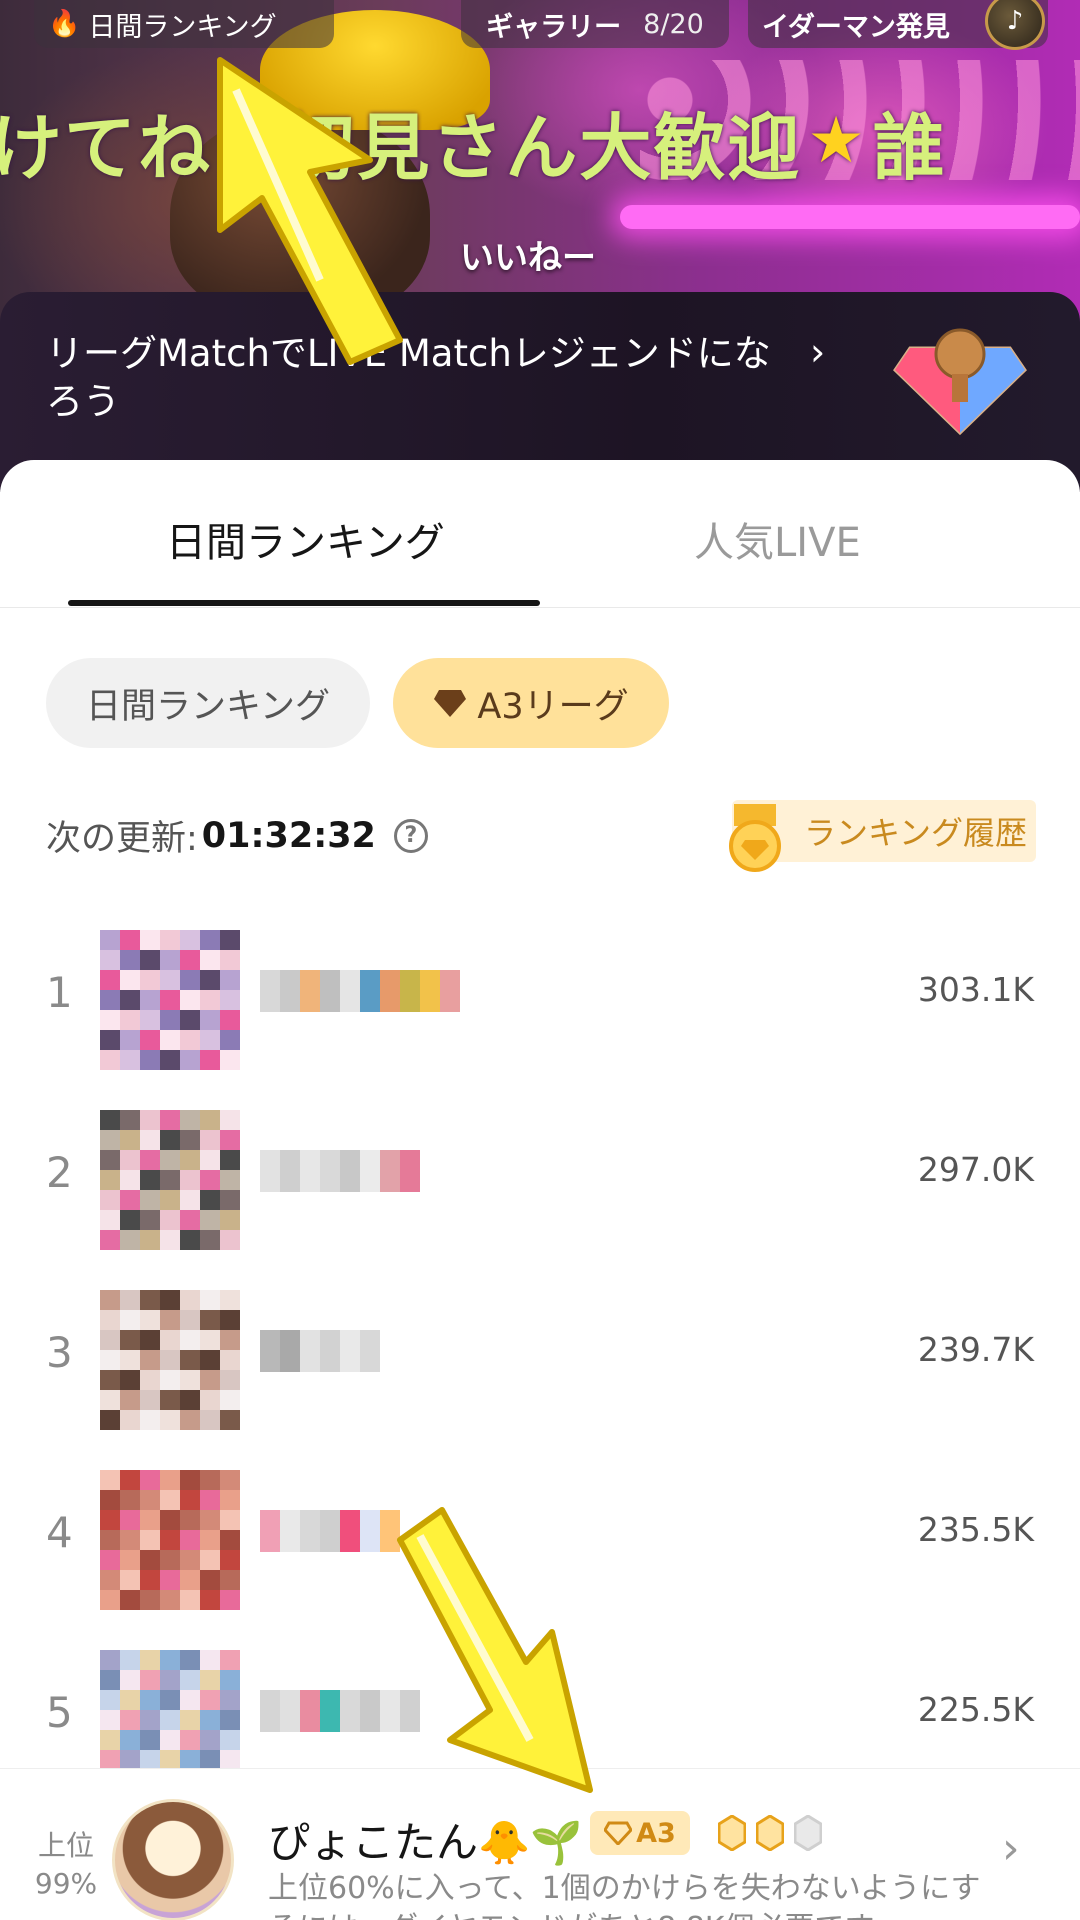  I want to click on gallery-label: ギャラリー, so click(554, 27).